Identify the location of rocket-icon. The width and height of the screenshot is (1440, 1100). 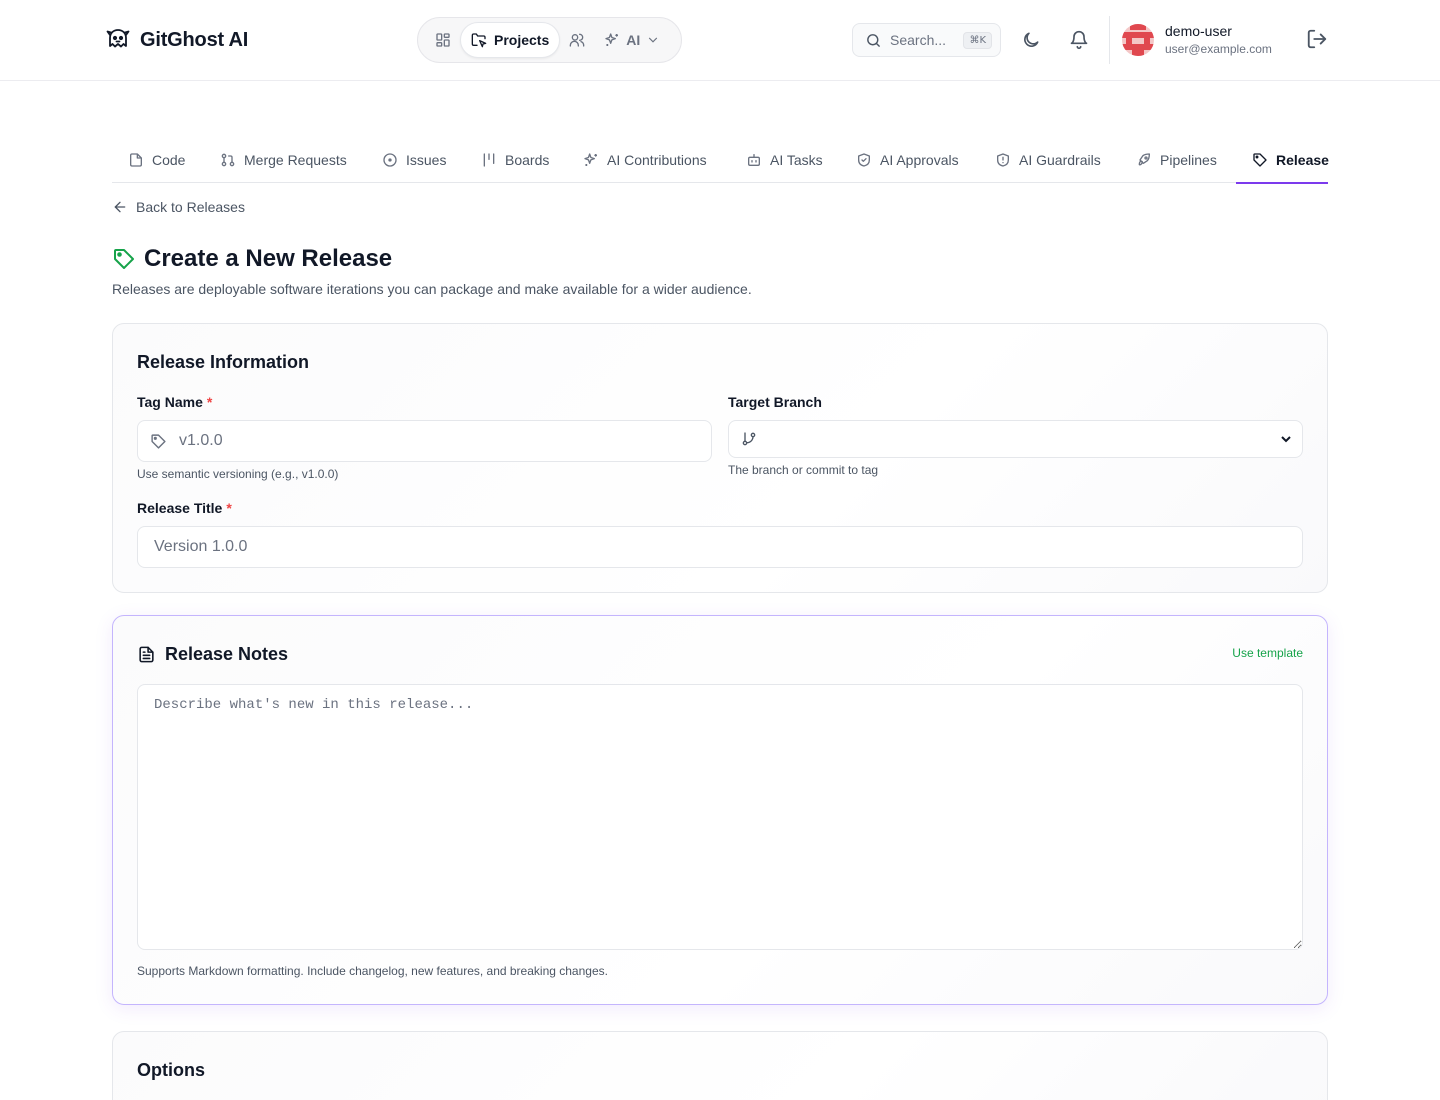
(1144, 160).